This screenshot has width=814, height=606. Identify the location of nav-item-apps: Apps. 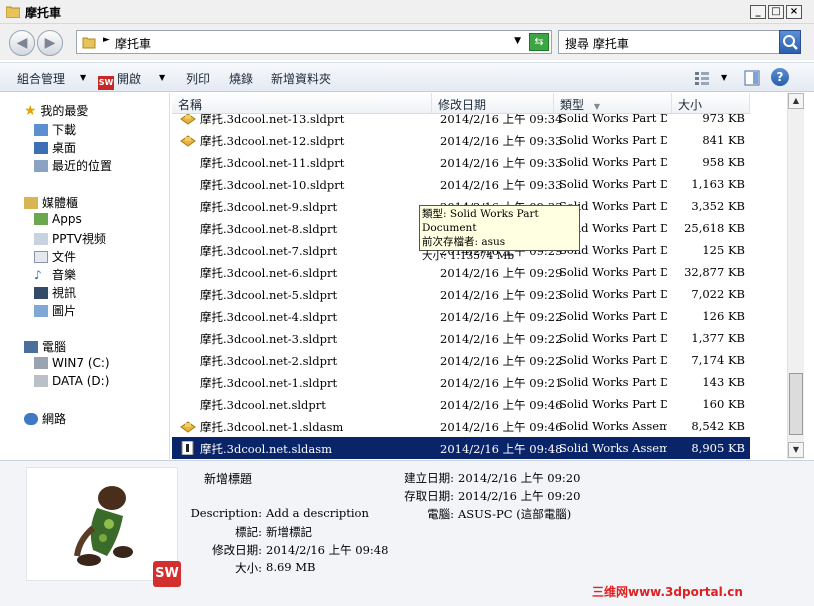
(58, 219).